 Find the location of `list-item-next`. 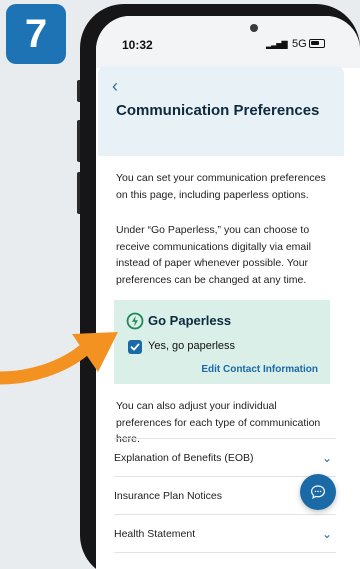

list-item-next is located at coordinates (225, 560).